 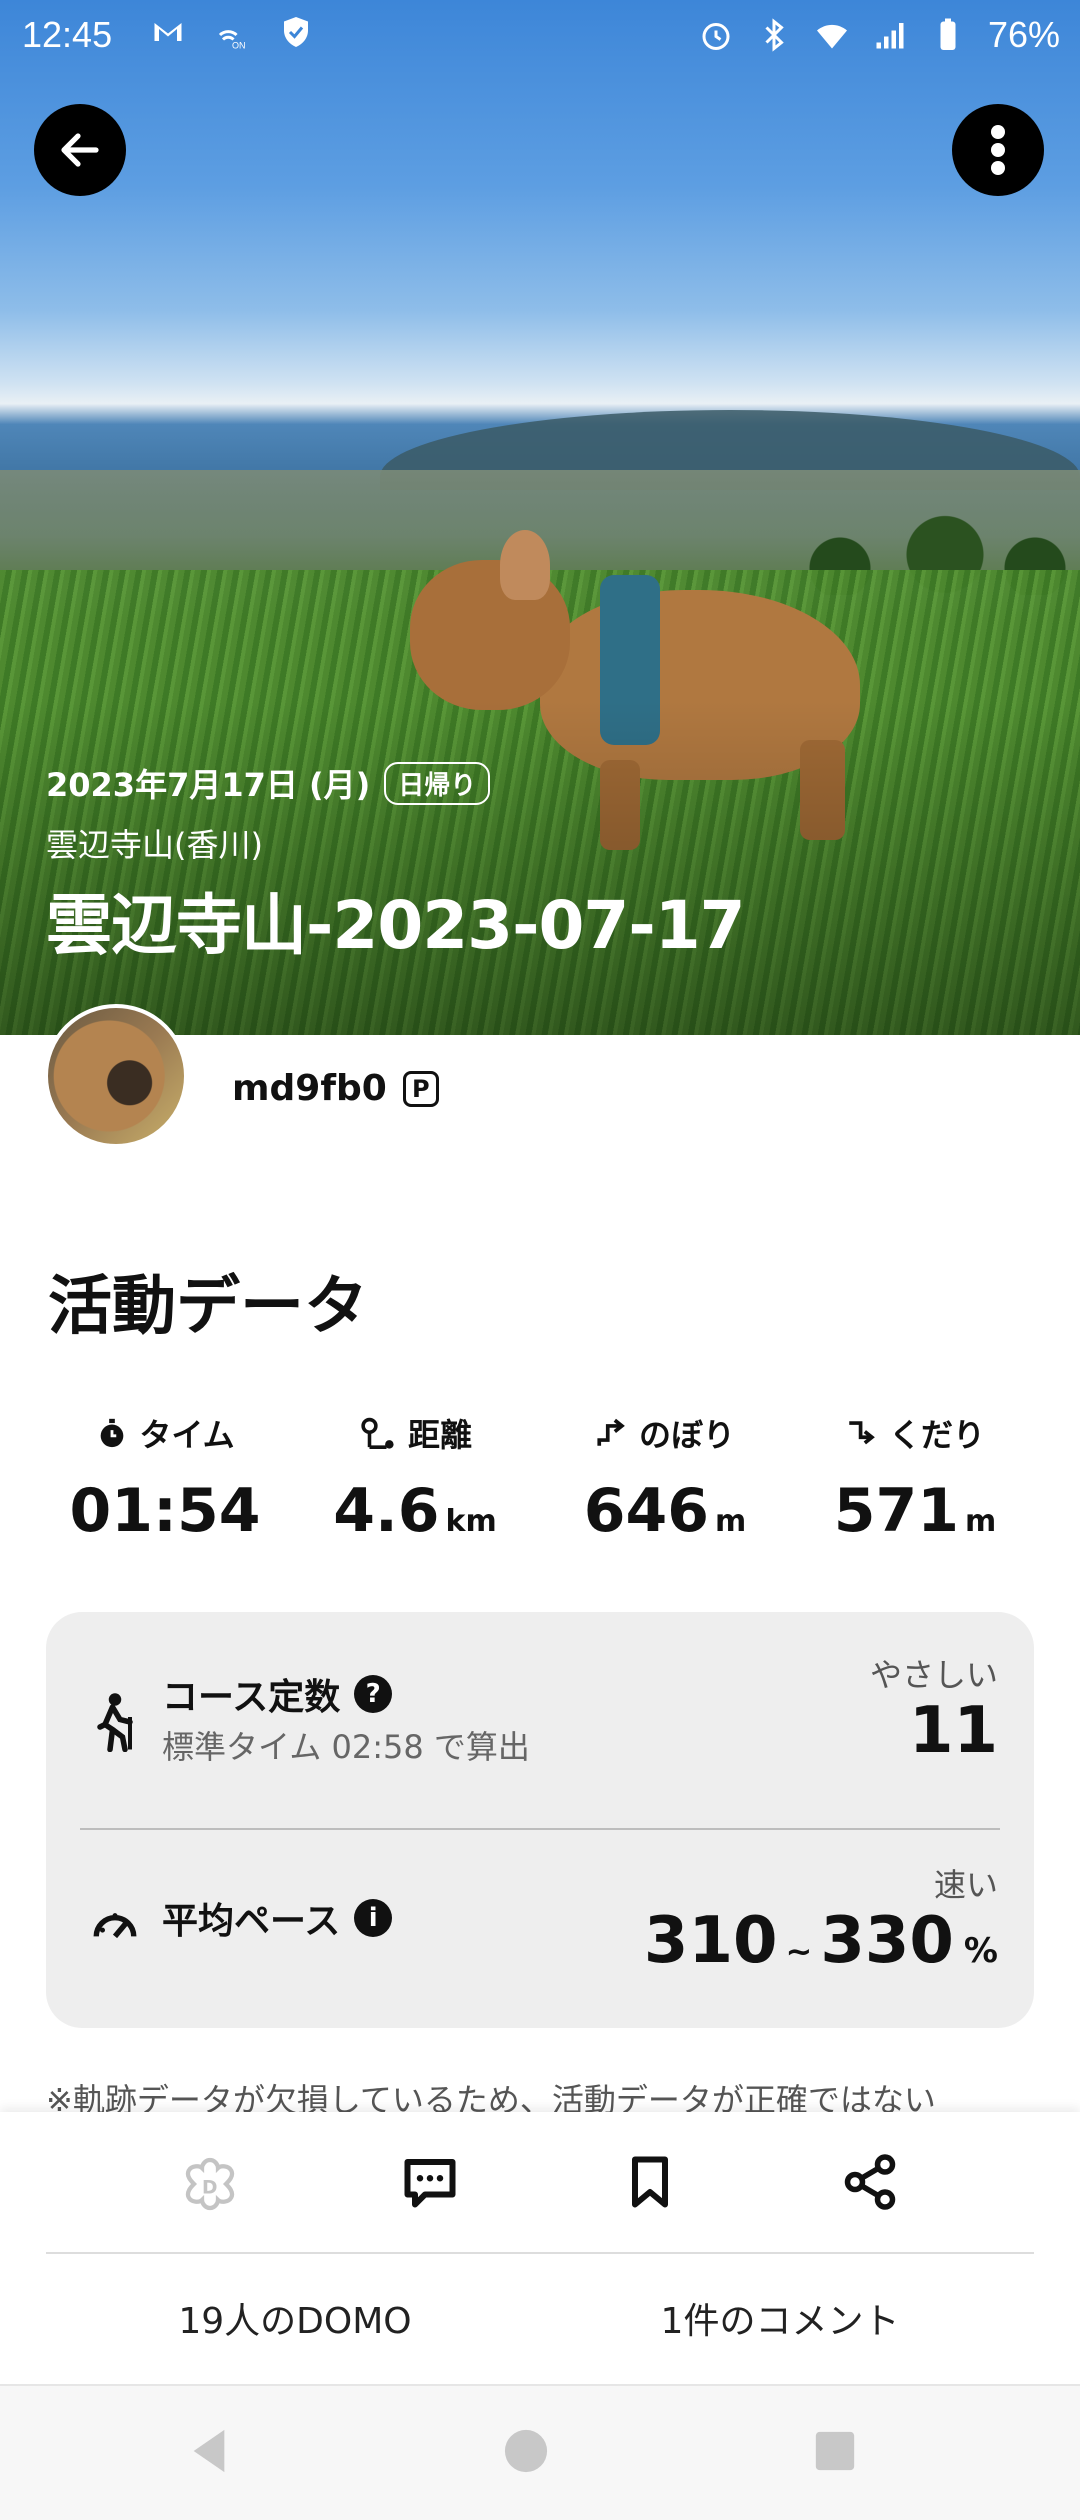 I want to click on stopwatch-icon, so click(x=112, y=1433).